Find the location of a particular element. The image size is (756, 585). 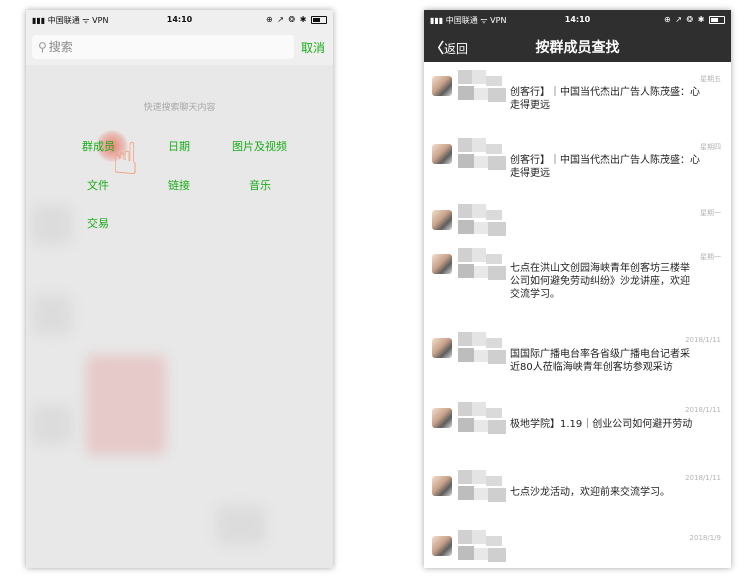

message-line: 近80人莅临海峡青年创客坊参观采访 is located at coordinates (591, 367).